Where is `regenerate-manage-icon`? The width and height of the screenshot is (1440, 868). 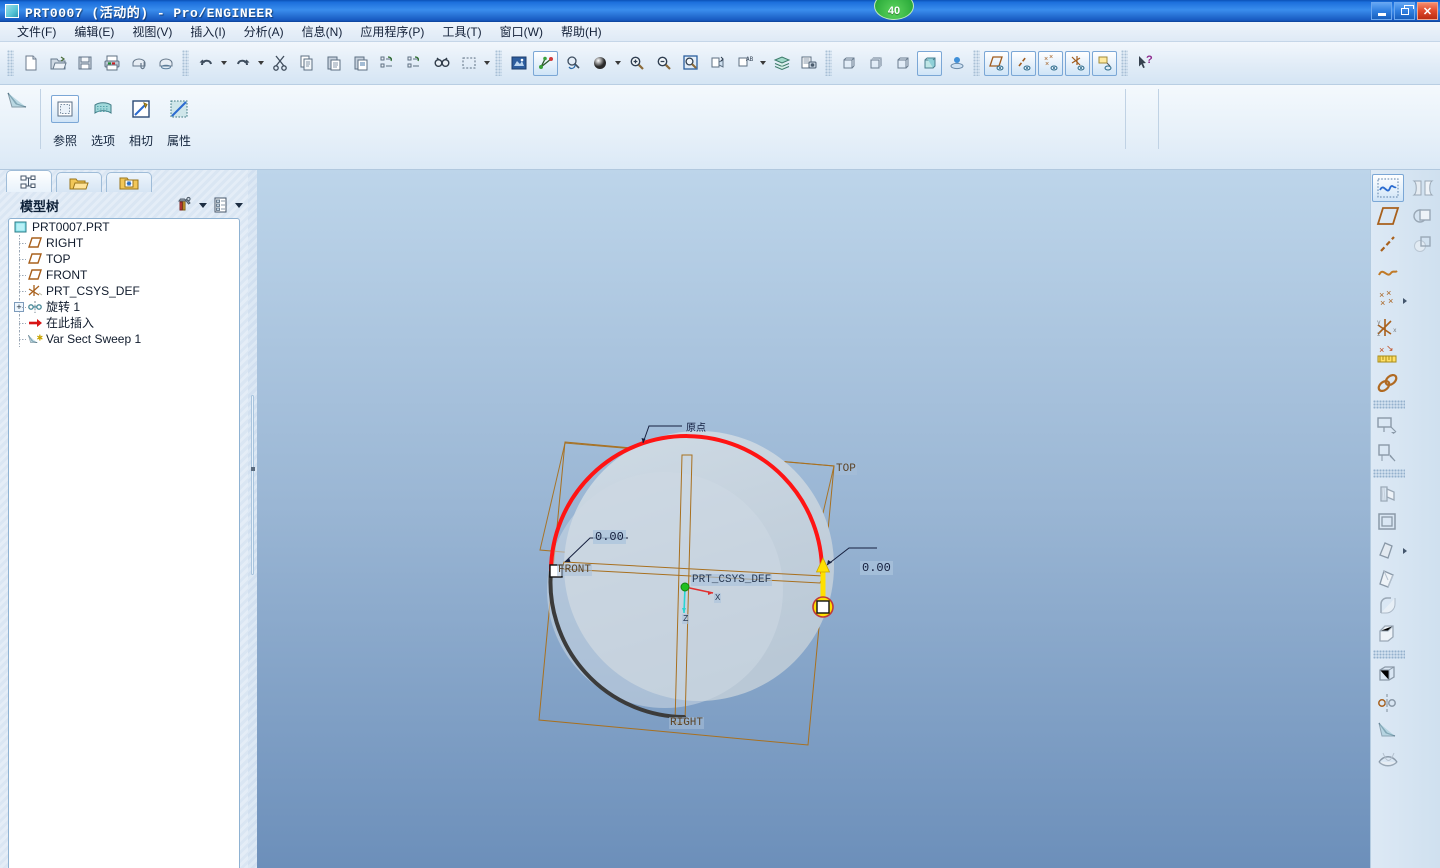 regenerate-manage-icon is located at coordinates (414, 63).